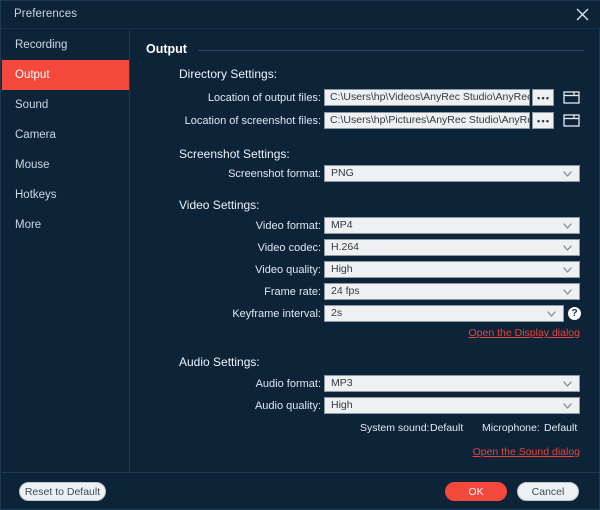 This screenshot has width=600, height=510. Describe the element at coordinates (582, 15) in the screenshot. I see `close-icon` at that location.